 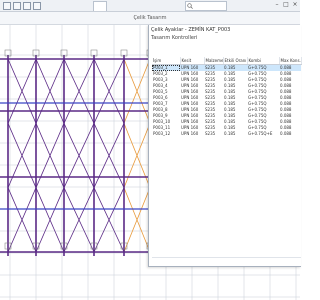 I want to click on search-icon, so click(x=190, y=6).